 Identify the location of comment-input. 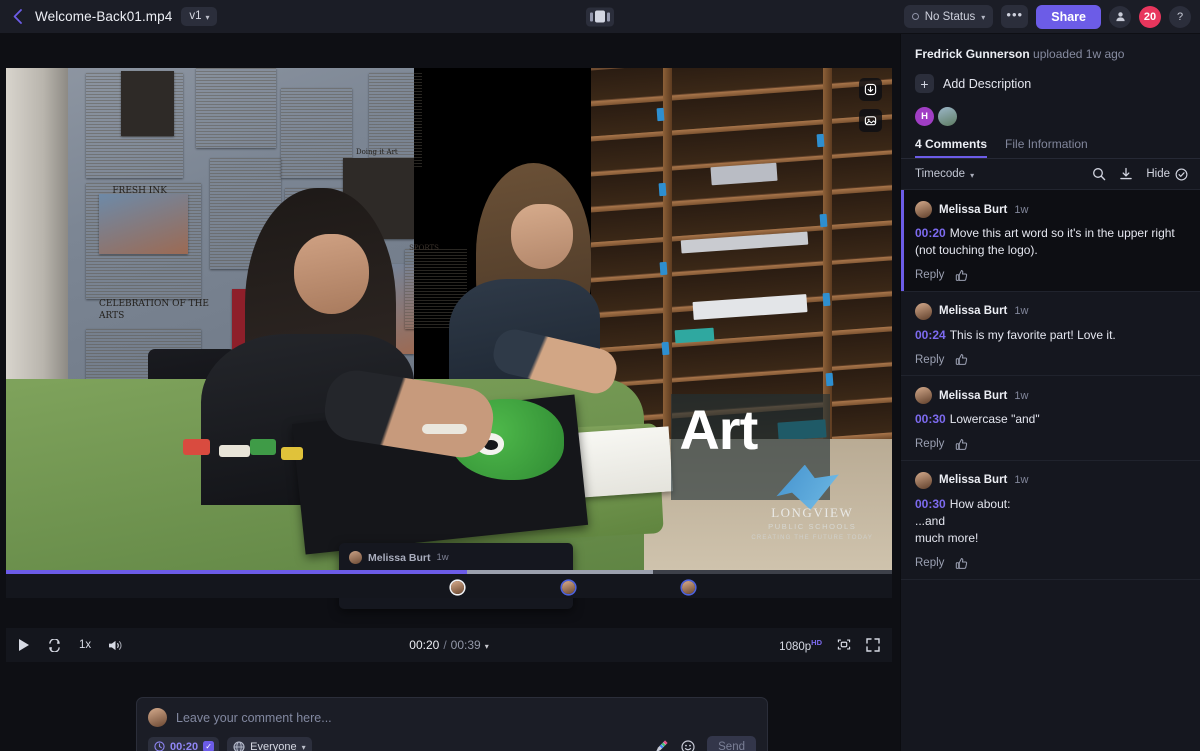
(466, 717).